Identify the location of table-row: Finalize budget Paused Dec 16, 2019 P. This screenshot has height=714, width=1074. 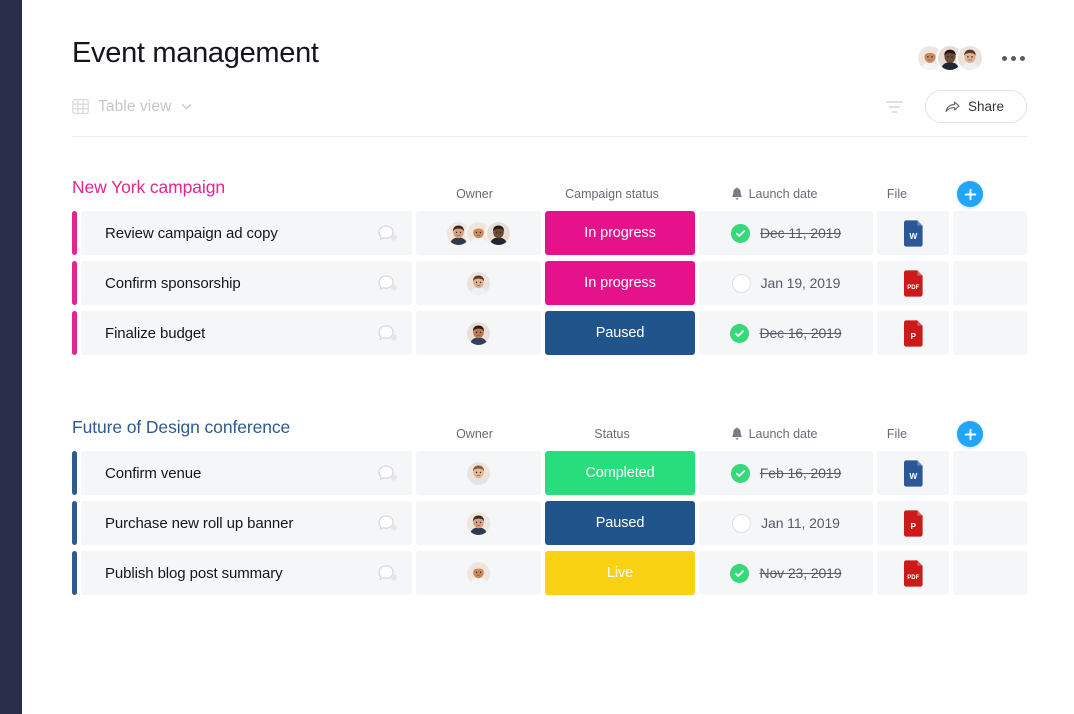
(549, 333).